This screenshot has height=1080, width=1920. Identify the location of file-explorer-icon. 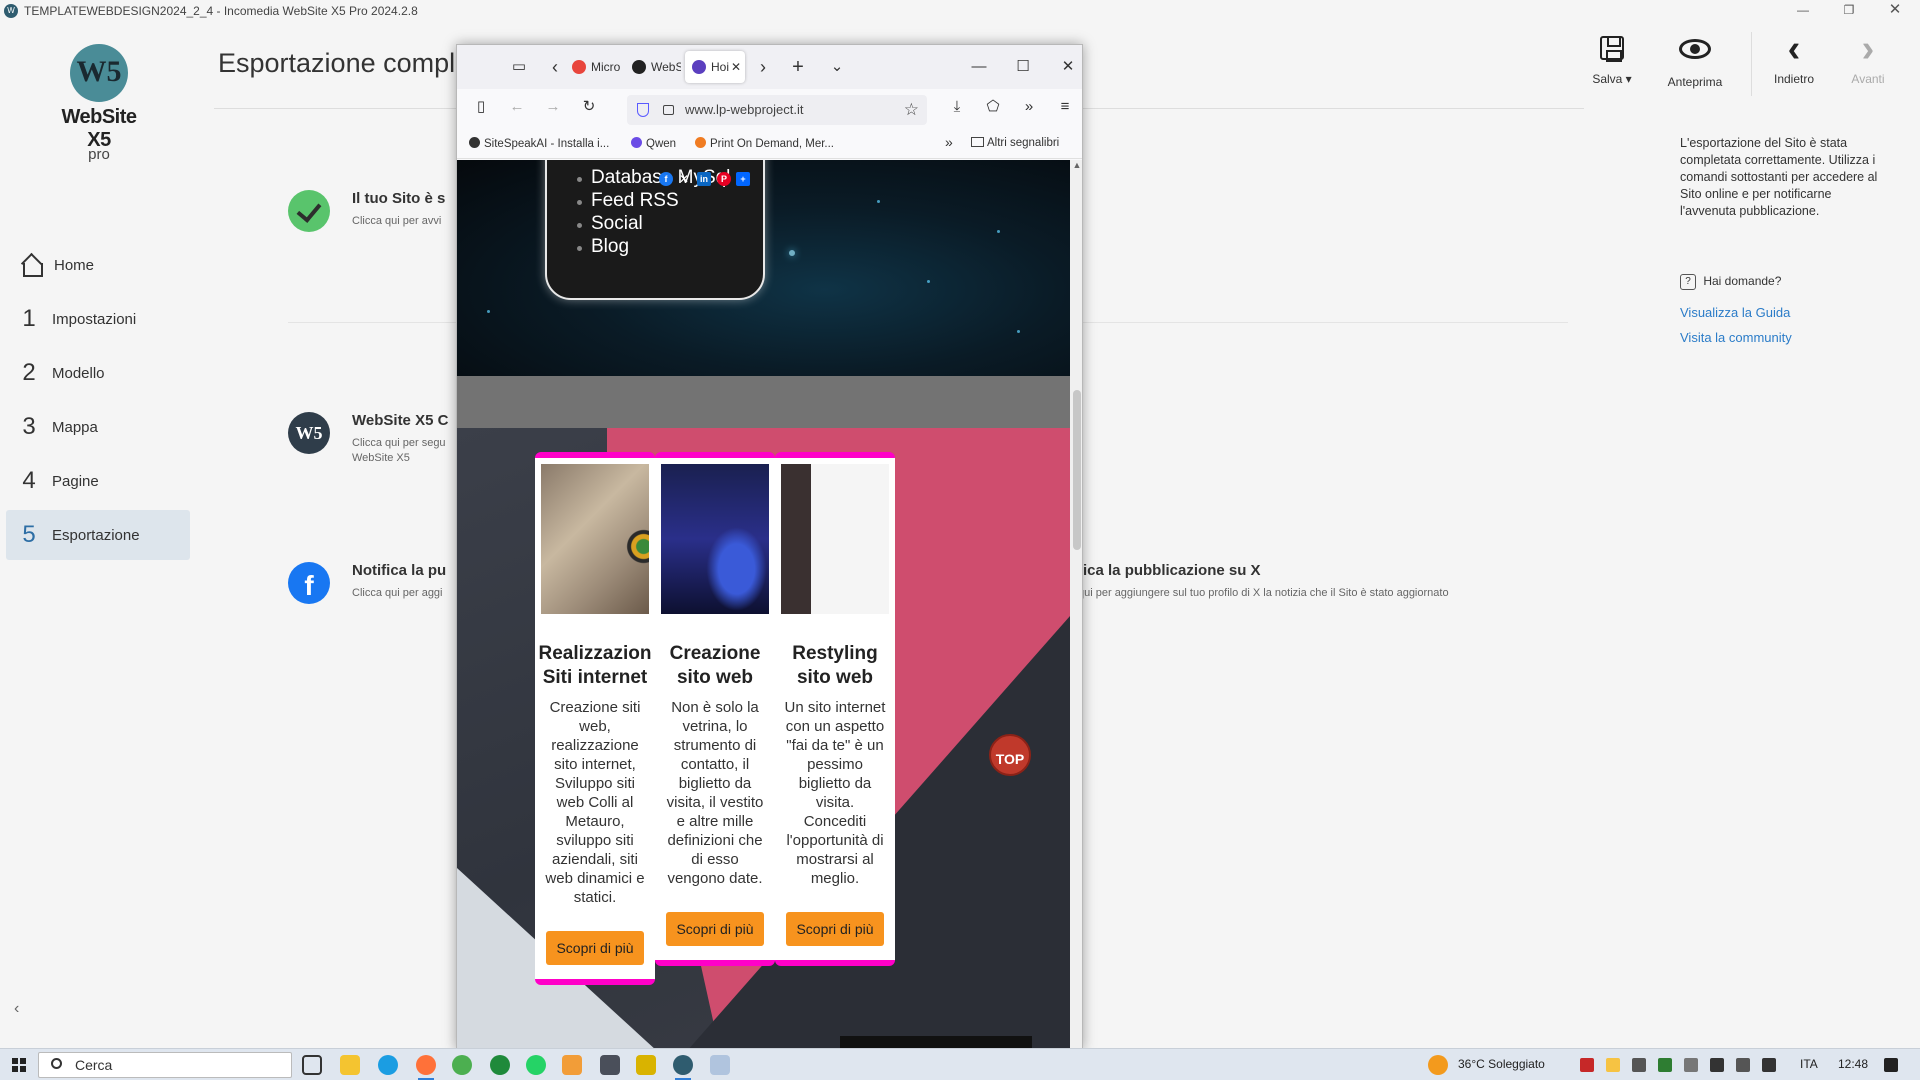
(350, 1065).